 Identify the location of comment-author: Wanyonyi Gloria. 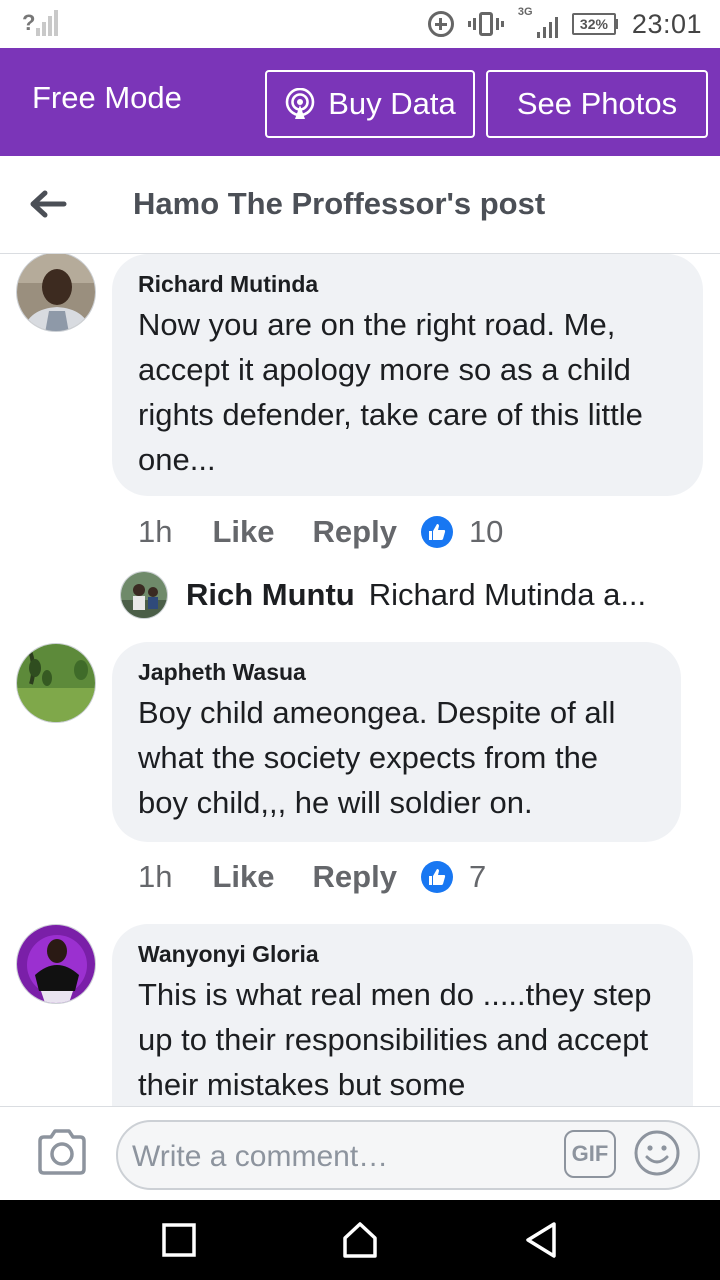
(402, 954).